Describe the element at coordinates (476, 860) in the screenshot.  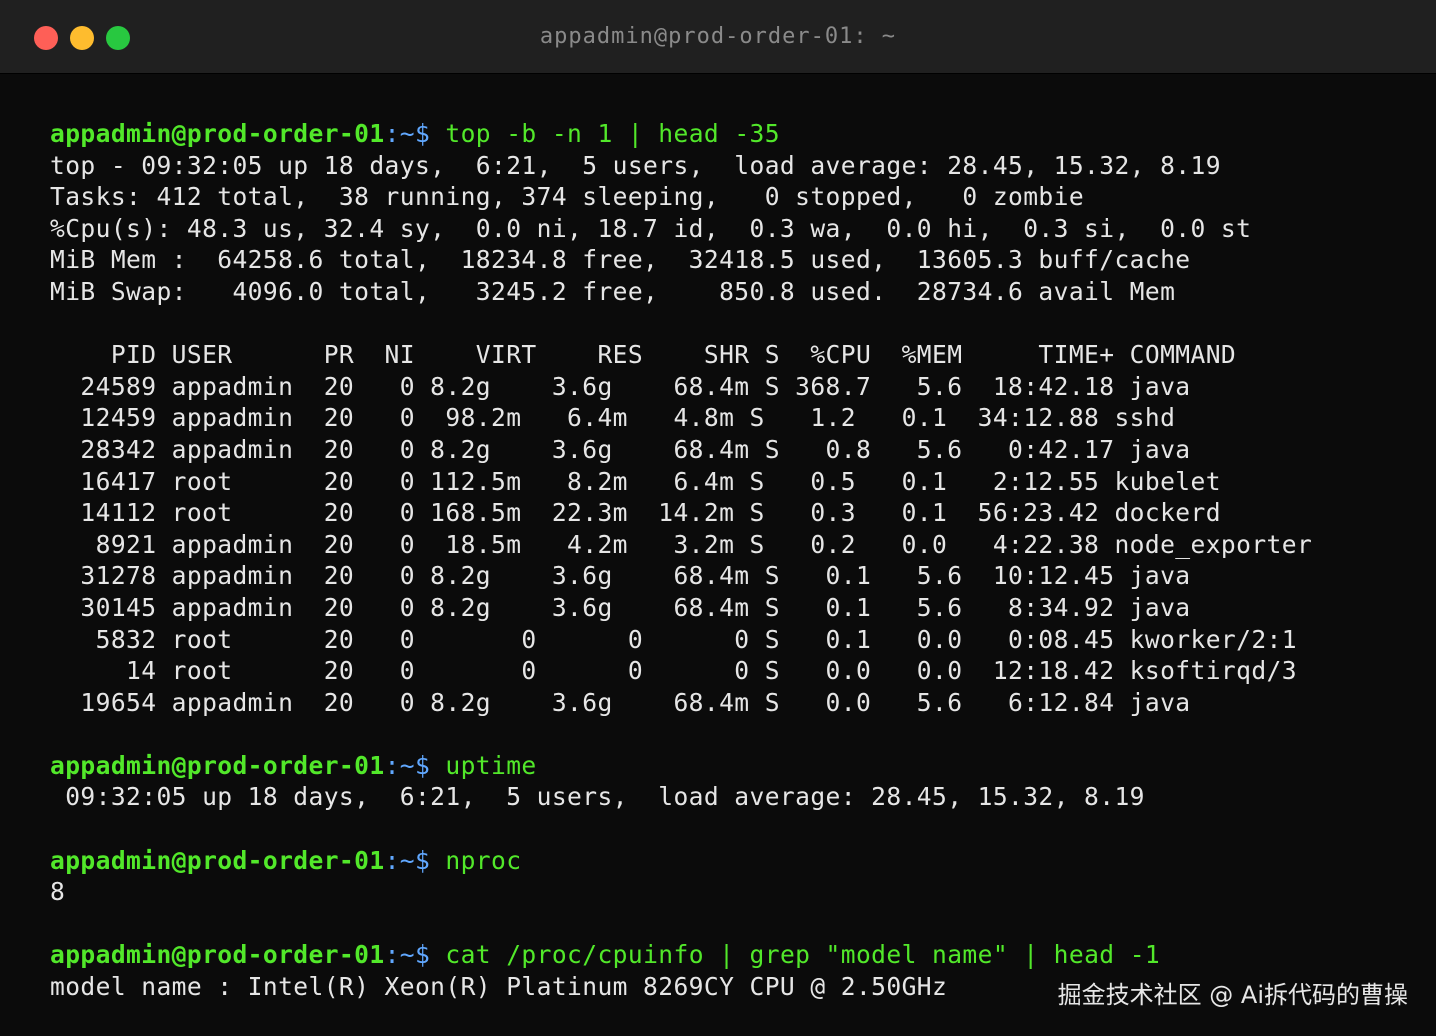
I see `command-text: nproc` at that location.